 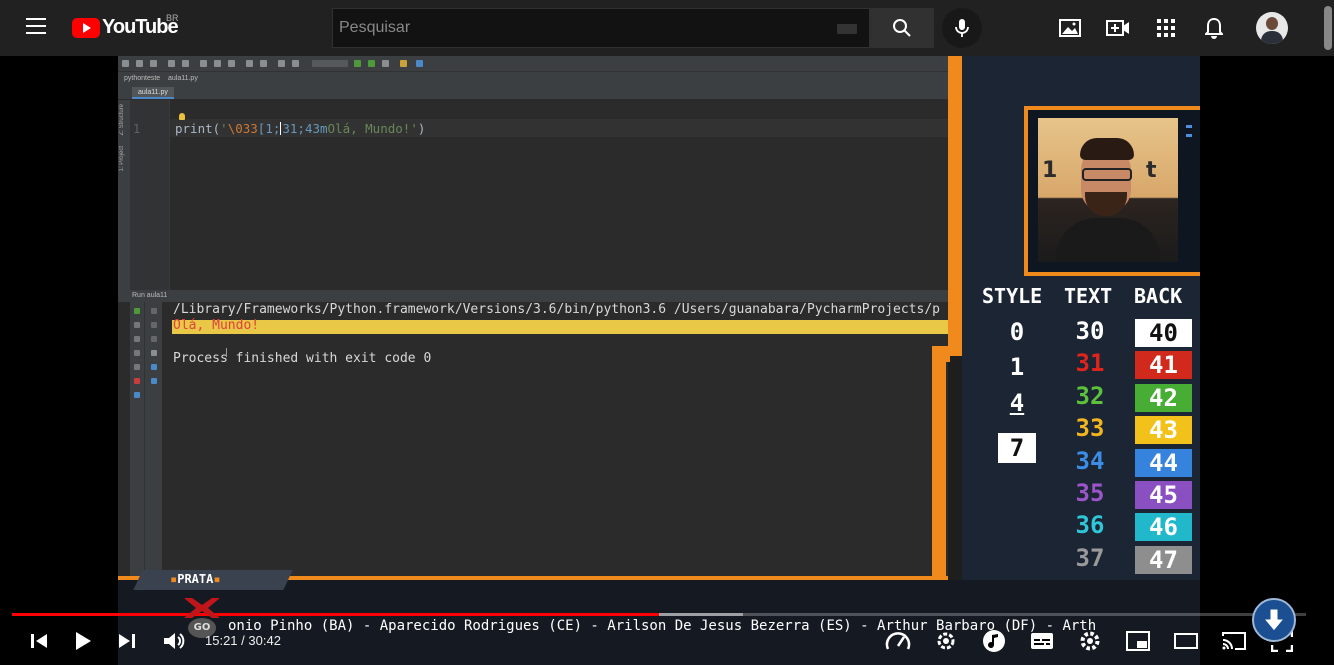 I want to click on settings-cog-icon, so click(x=946, y=641).